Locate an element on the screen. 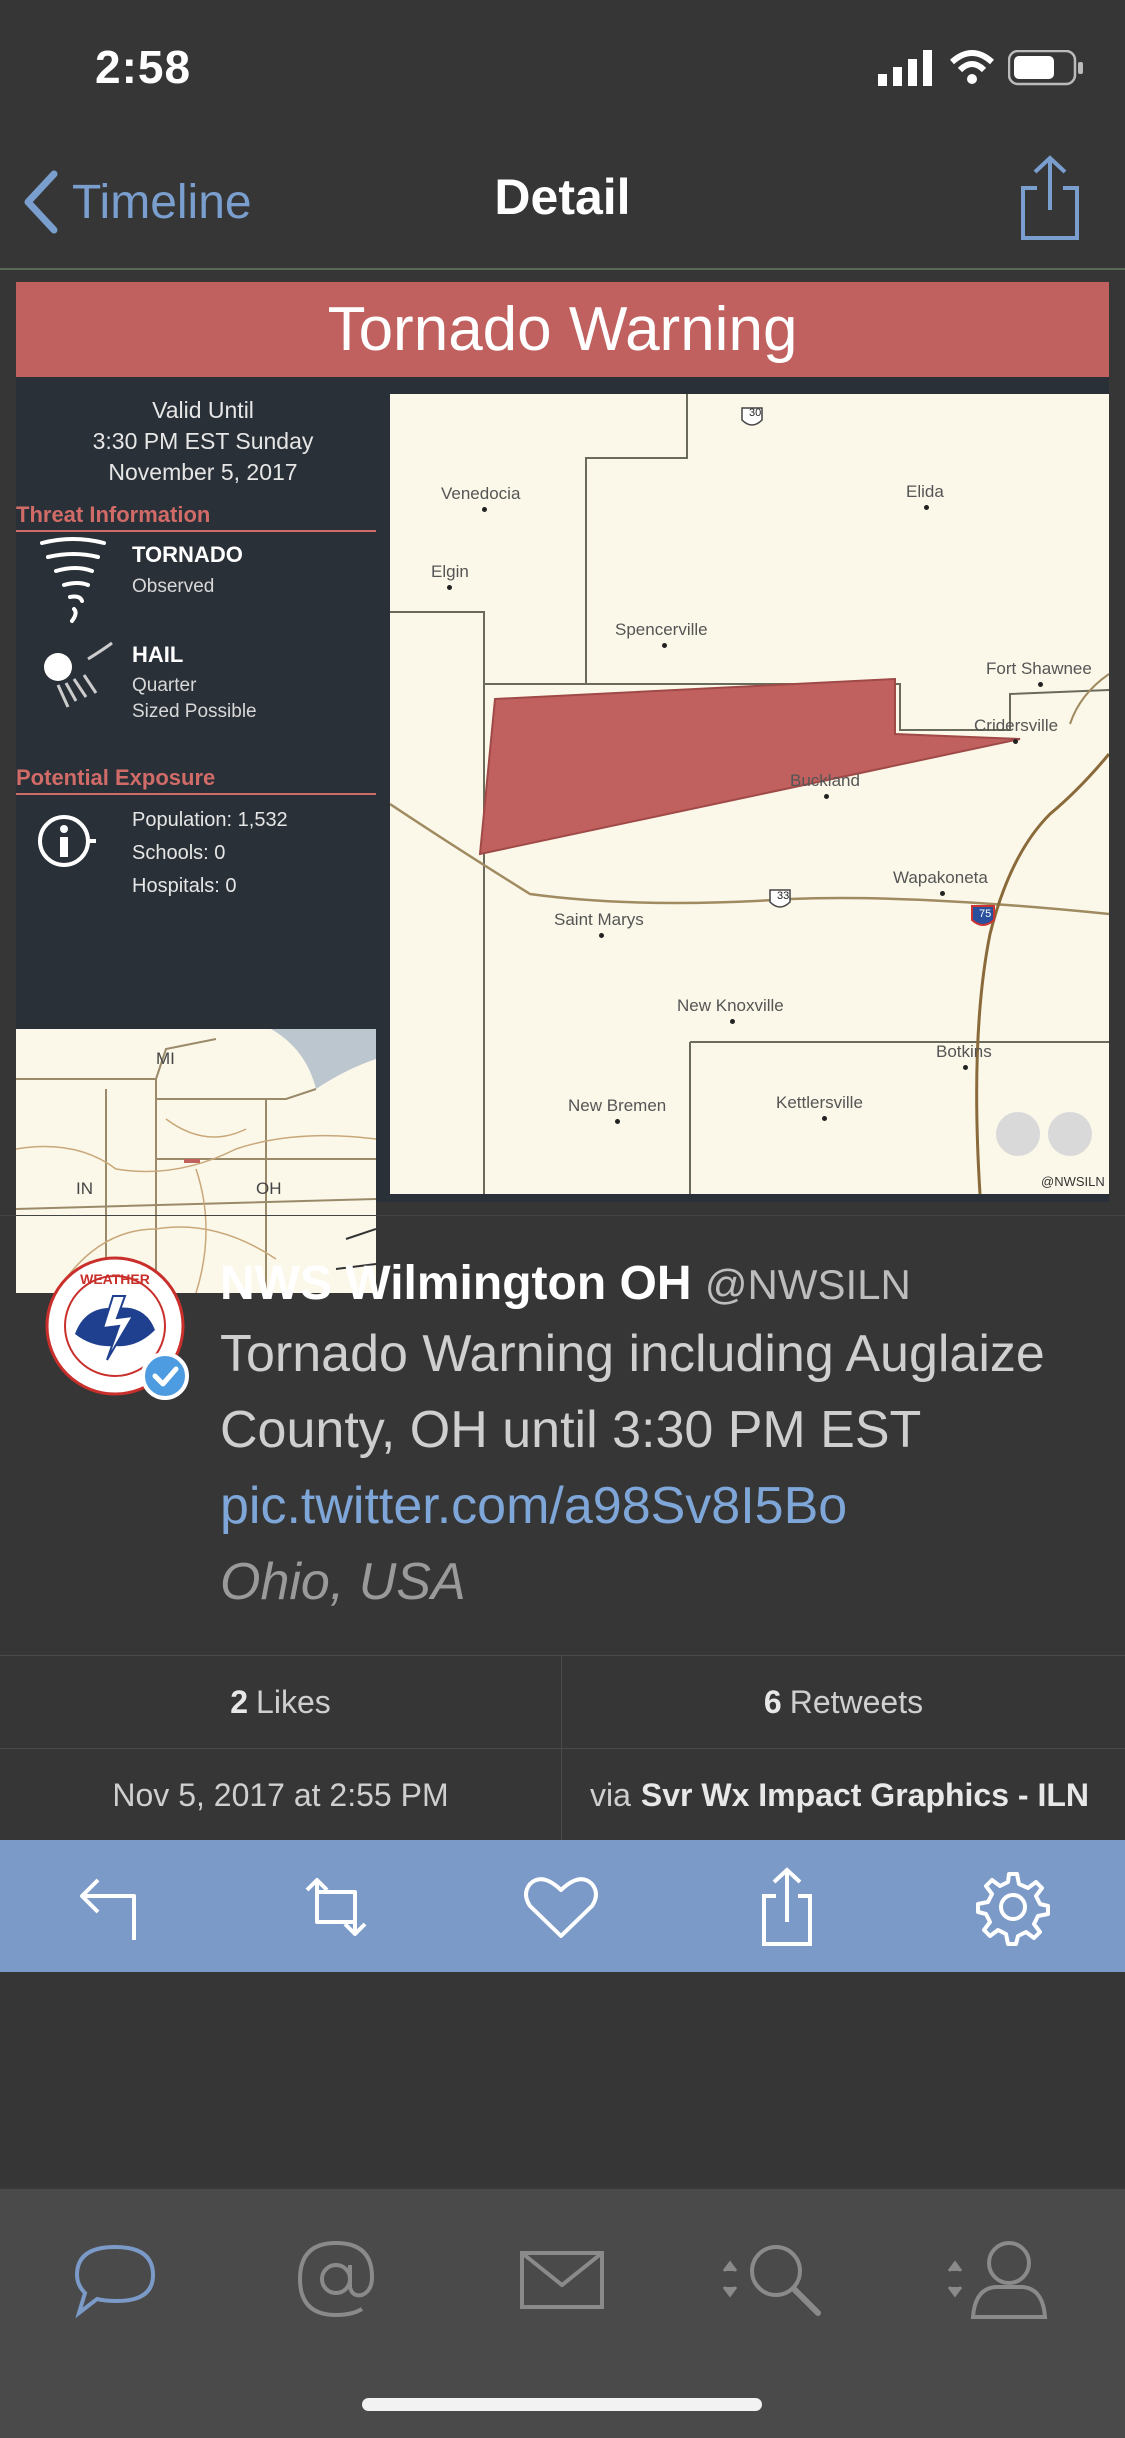 Image resolution: width=1125 pixels, height=2438 pixels. retweets-count: 6 is located at coordinates (772, 1701).